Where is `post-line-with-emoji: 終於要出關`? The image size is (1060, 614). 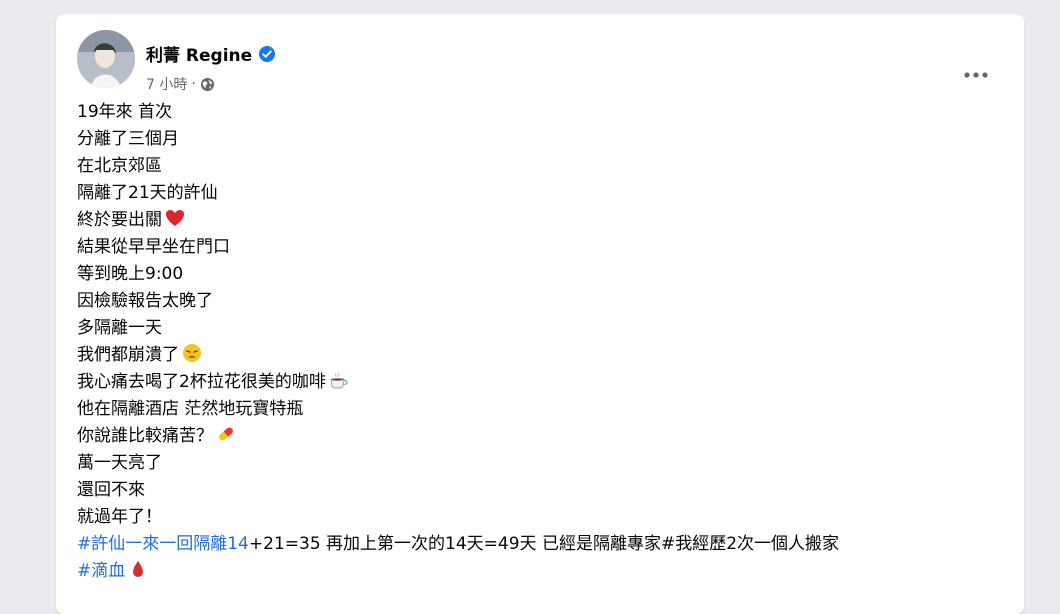 post-line-with-emoji: 終於要出關 is located at coordinates (542, 220).